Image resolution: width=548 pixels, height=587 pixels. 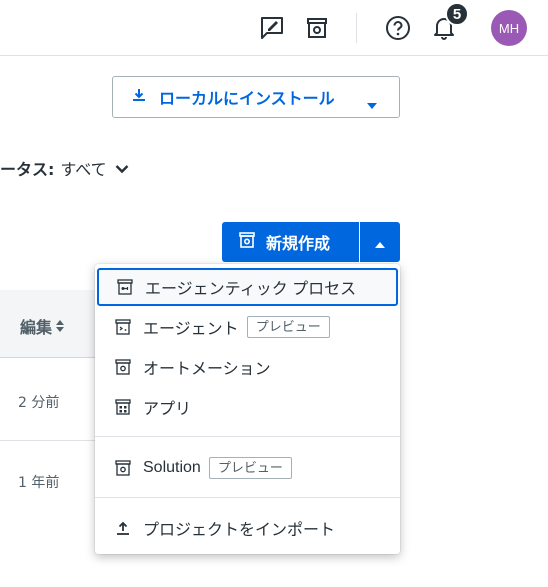 What do you see at coordinates (123, 367) in the screenshot?
I see `automation-icon` at bounding box center [123, 367].